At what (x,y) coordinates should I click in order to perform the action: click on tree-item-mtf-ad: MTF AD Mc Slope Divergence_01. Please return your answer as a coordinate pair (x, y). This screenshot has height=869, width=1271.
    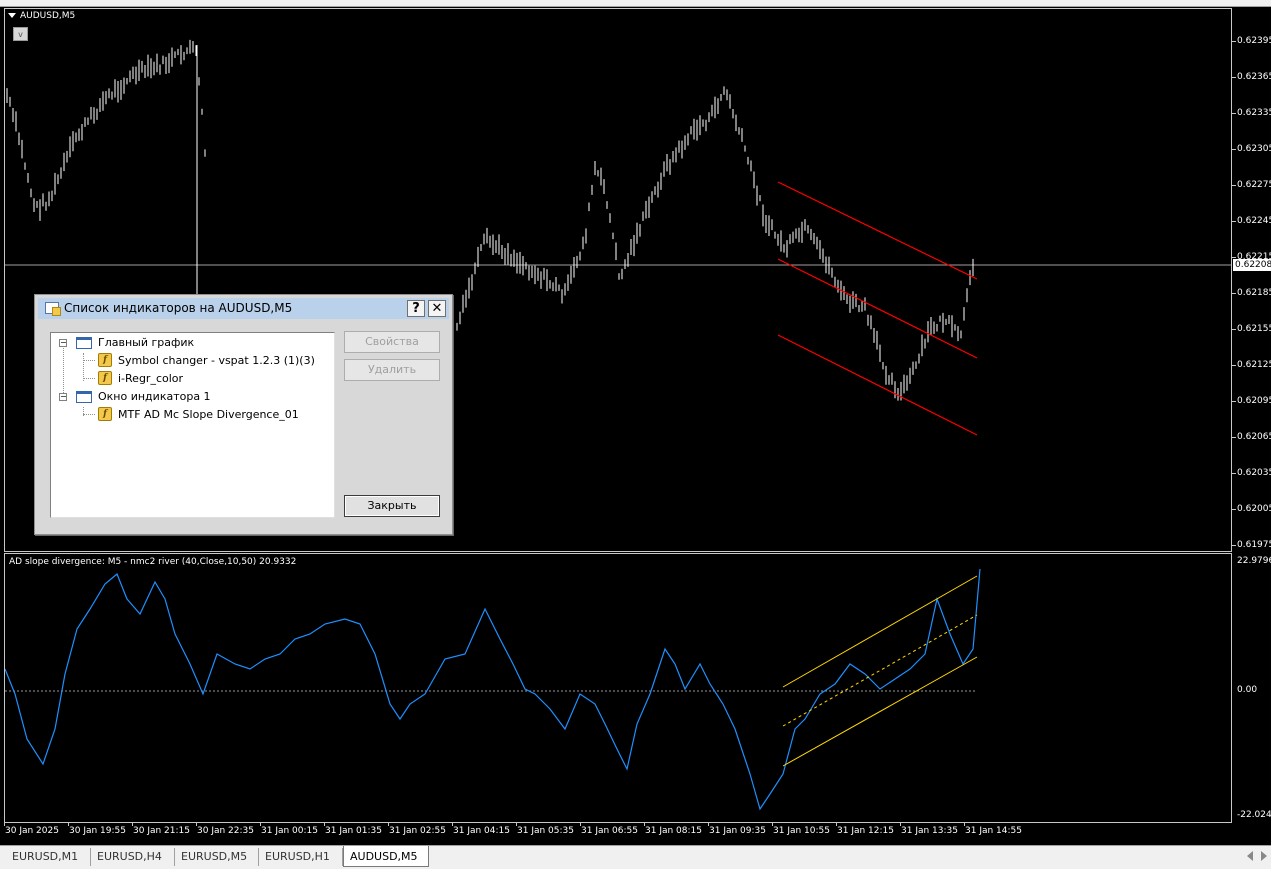
    Looking at the image, I should click on (208, 414).